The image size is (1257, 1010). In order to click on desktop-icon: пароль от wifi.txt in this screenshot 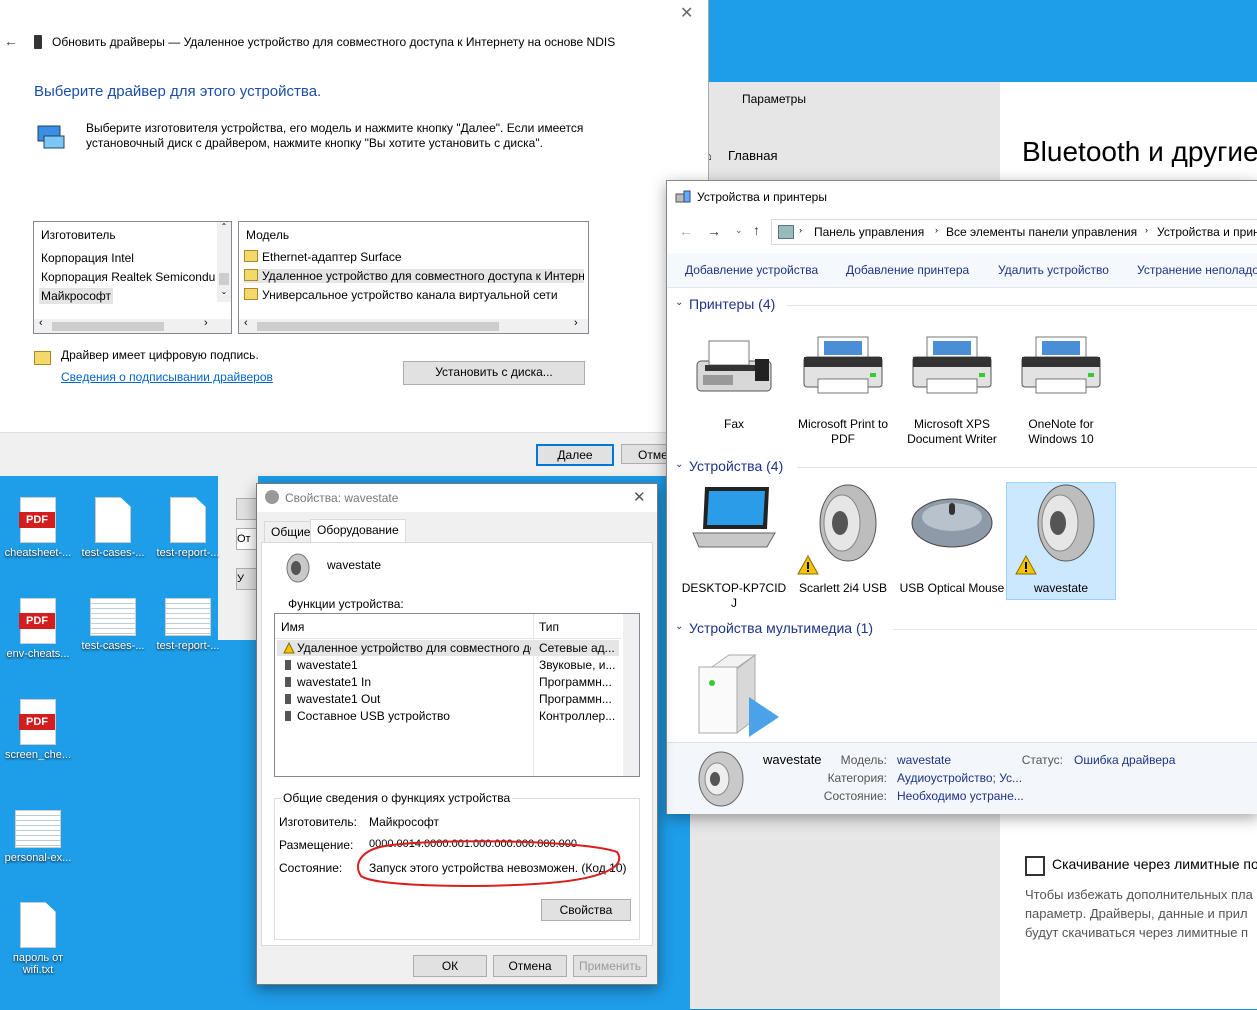, I will do `click(38, 939)`.